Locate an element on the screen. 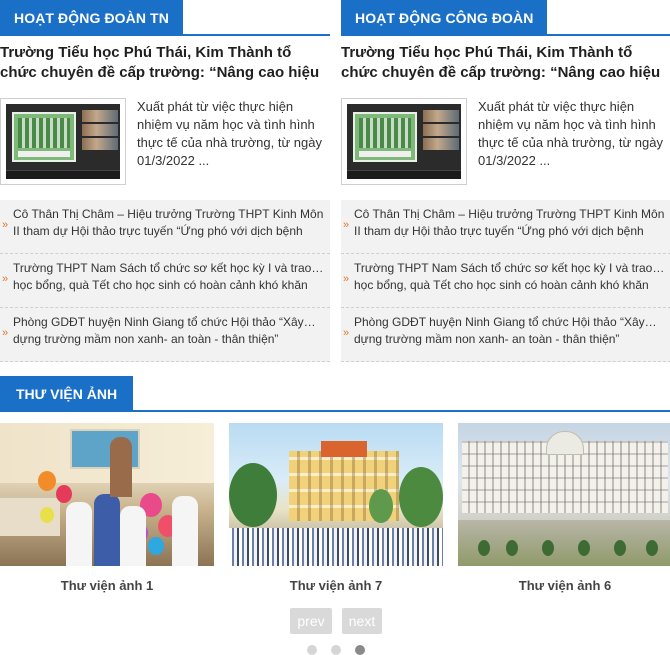  gallery-title: THƯ VIỆN ẢNH is located at coordinates (67, 394).